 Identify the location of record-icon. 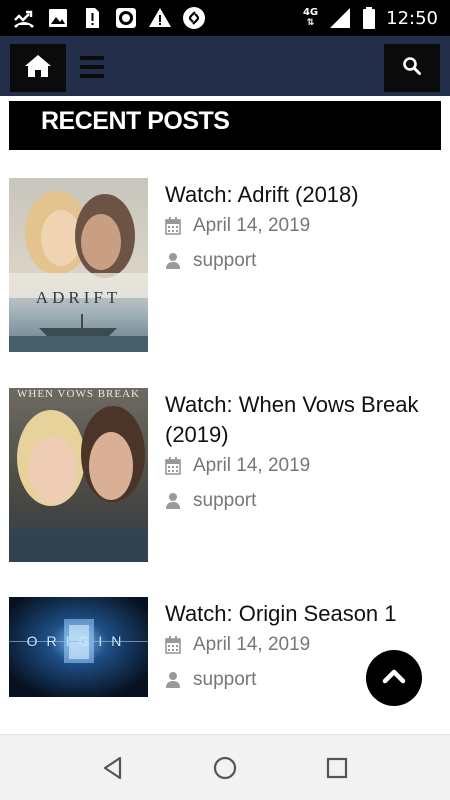
(126, 18).